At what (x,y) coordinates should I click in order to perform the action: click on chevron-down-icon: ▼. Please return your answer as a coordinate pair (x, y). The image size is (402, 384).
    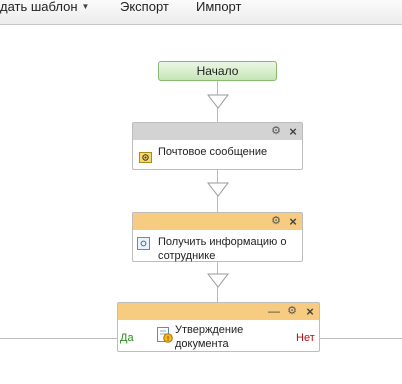
    Looking at the image, I should click on (85, 6).